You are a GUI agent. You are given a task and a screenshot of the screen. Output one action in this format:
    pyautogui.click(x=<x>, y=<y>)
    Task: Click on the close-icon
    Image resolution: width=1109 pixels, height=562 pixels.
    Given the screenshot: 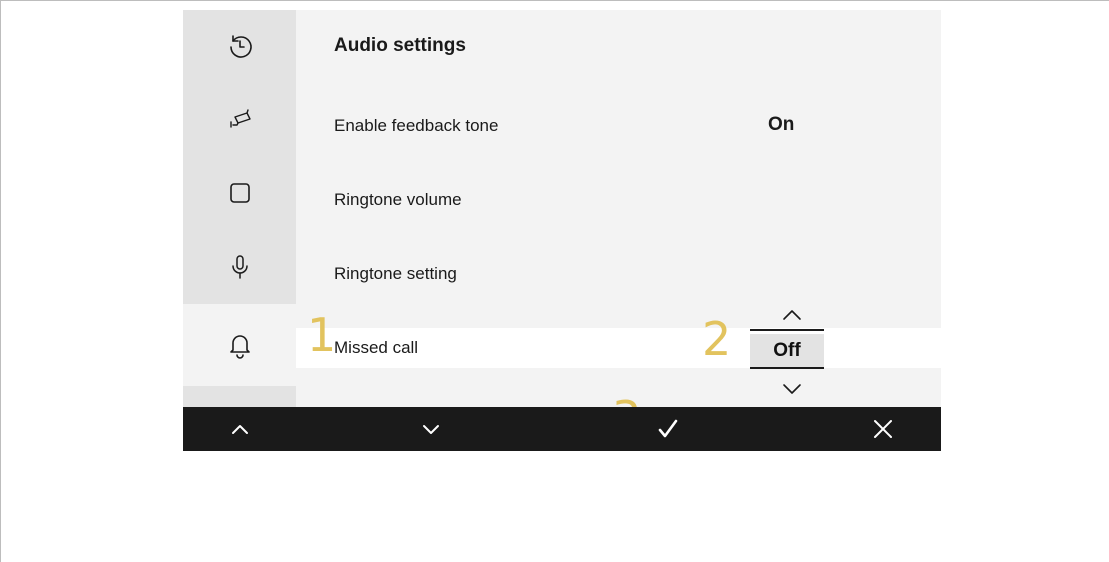 What is the action you would take?
    pyautogui.click(x=883, y=429)
    